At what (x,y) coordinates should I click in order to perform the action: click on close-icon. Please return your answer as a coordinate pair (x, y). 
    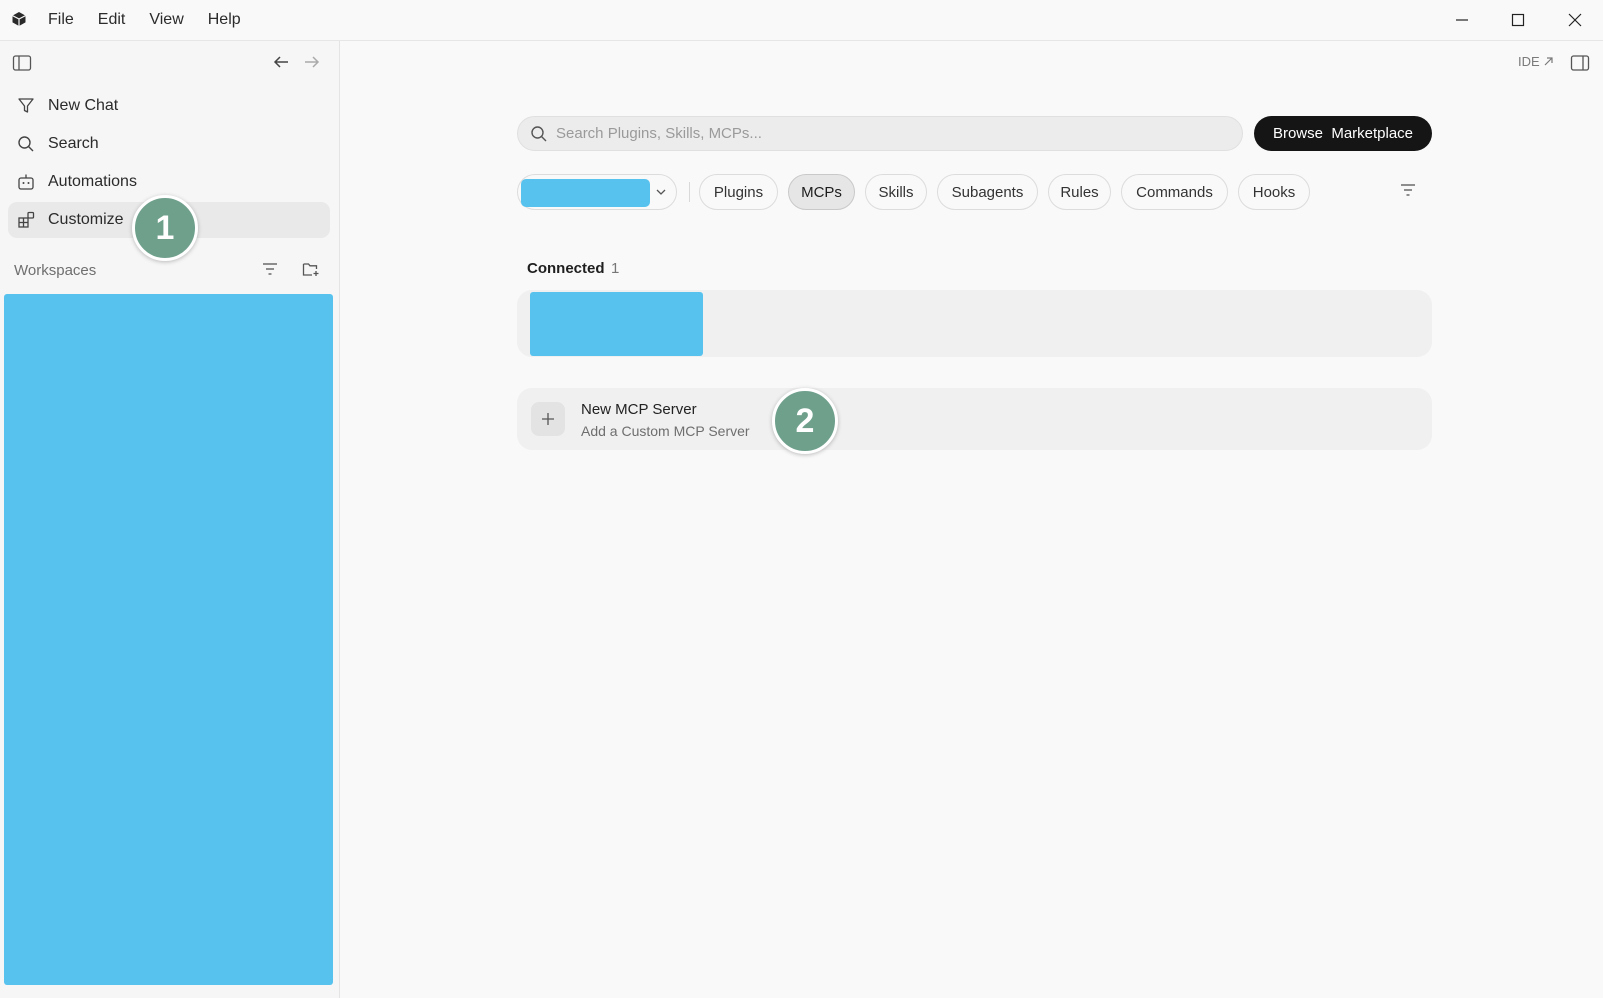
    Looking at the image, I should click on (1575, 20).